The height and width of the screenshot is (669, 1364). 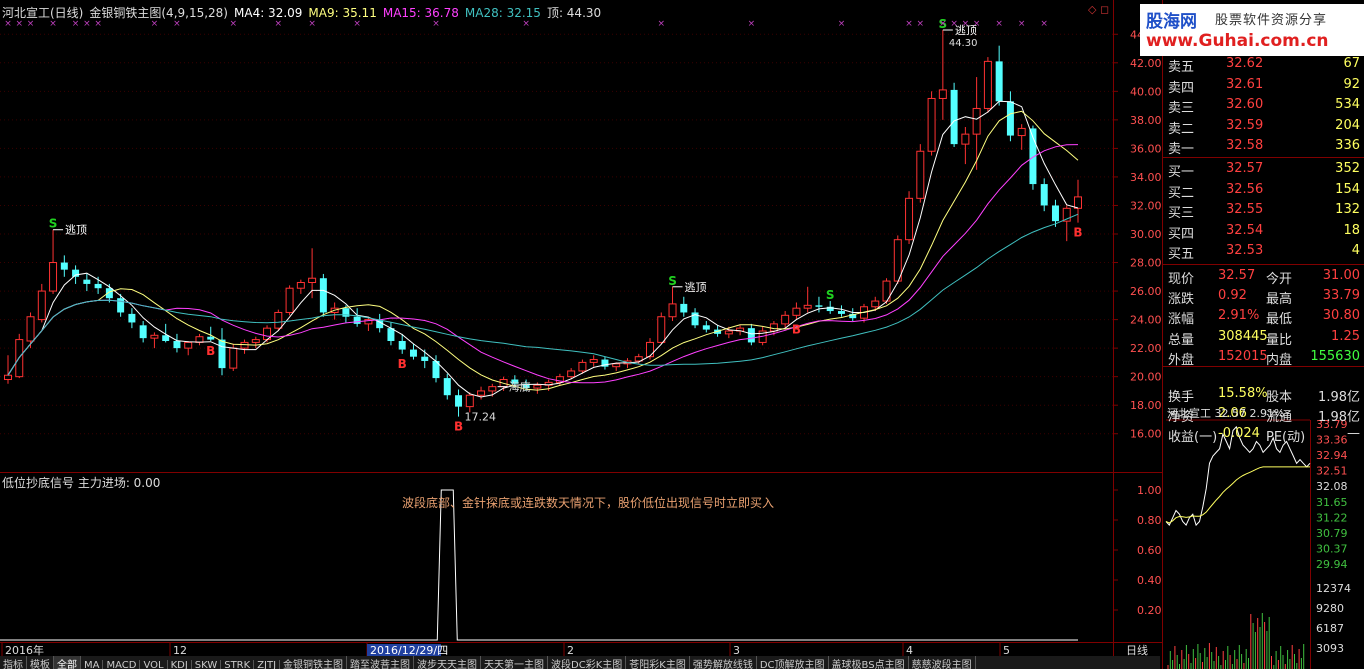 I want to click on tab-5: VOL, so click(x=154, y=664).